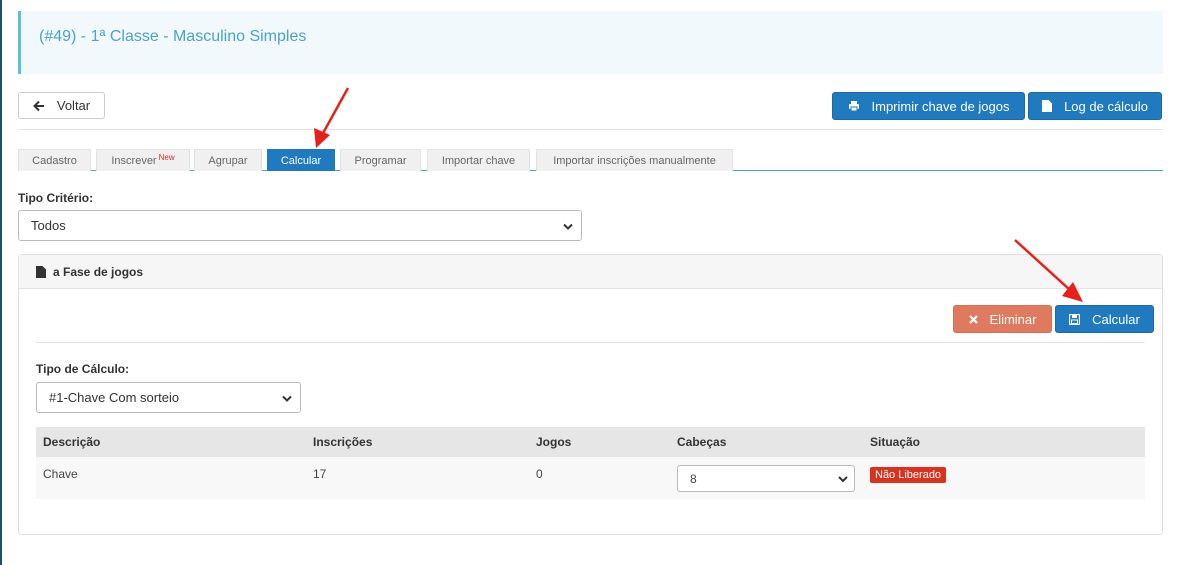 The width and height of the screenshot is (1180, 565). Describe the element at coordinates (1116, 319) in the screenshot. I see `calculate-button-label: Calcular` at that location.